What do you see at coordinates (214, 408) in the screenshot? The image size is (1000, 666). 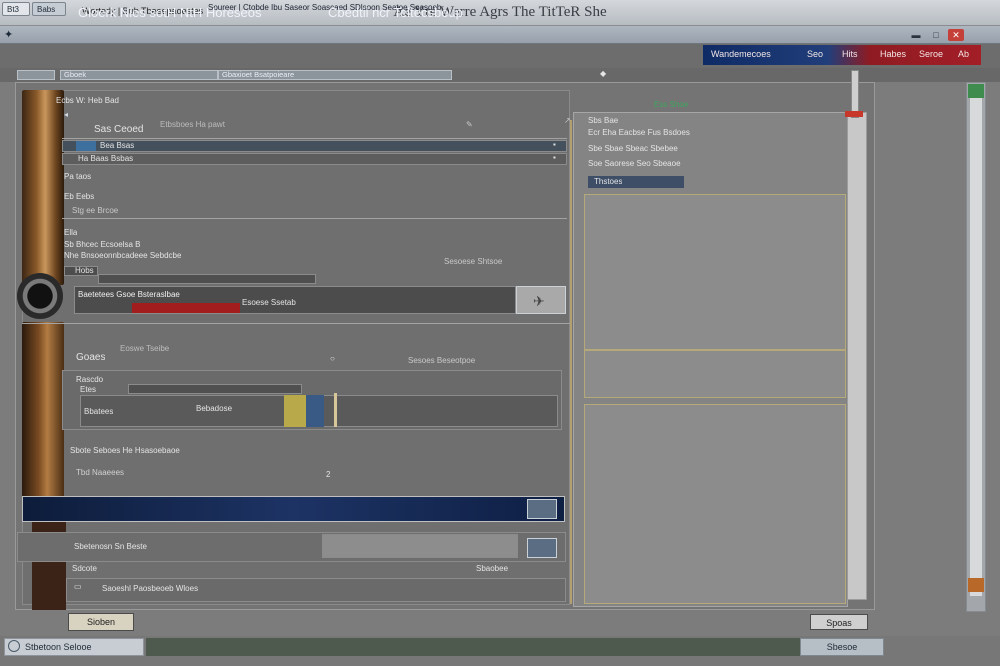 I see `table-row-2: Bebadose` at bounding box center [214, 408].